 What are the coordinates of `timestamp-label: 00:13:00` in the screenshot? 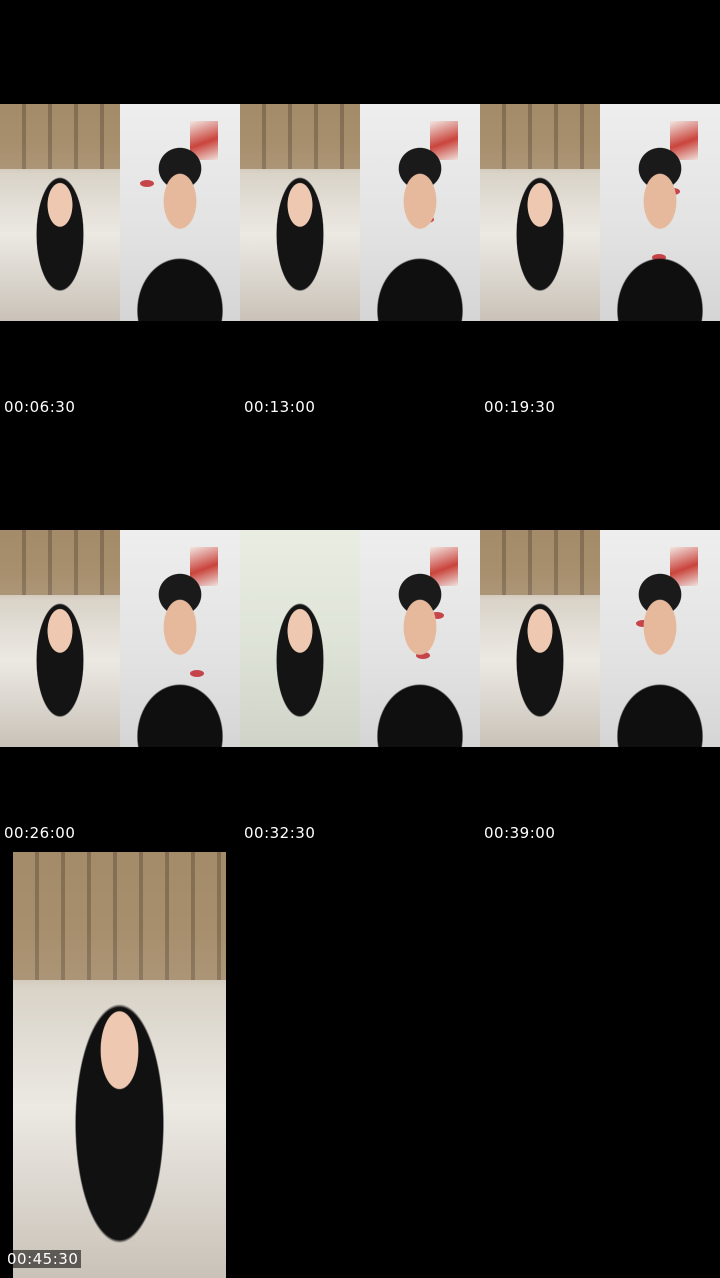 It's located at (280, 407).